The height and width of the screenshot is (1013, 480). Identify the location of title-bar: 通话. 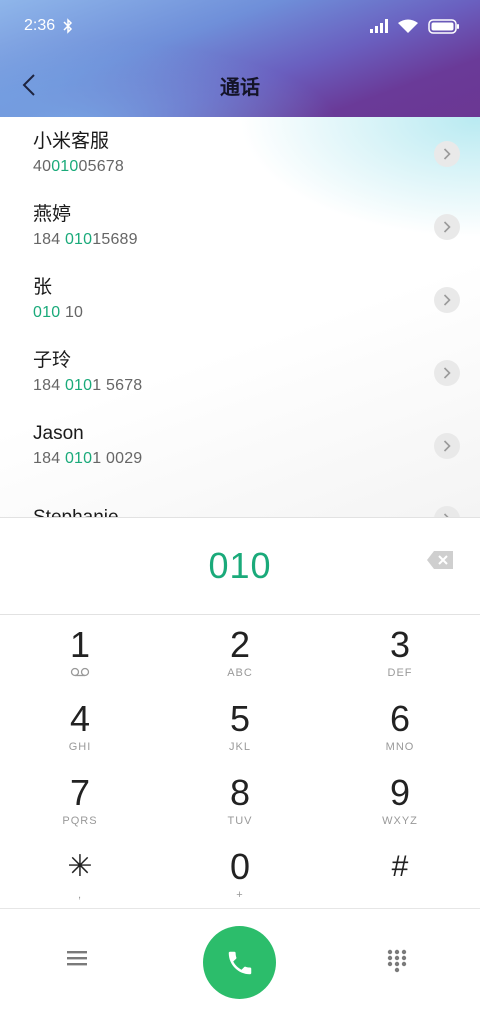
(240, 85).